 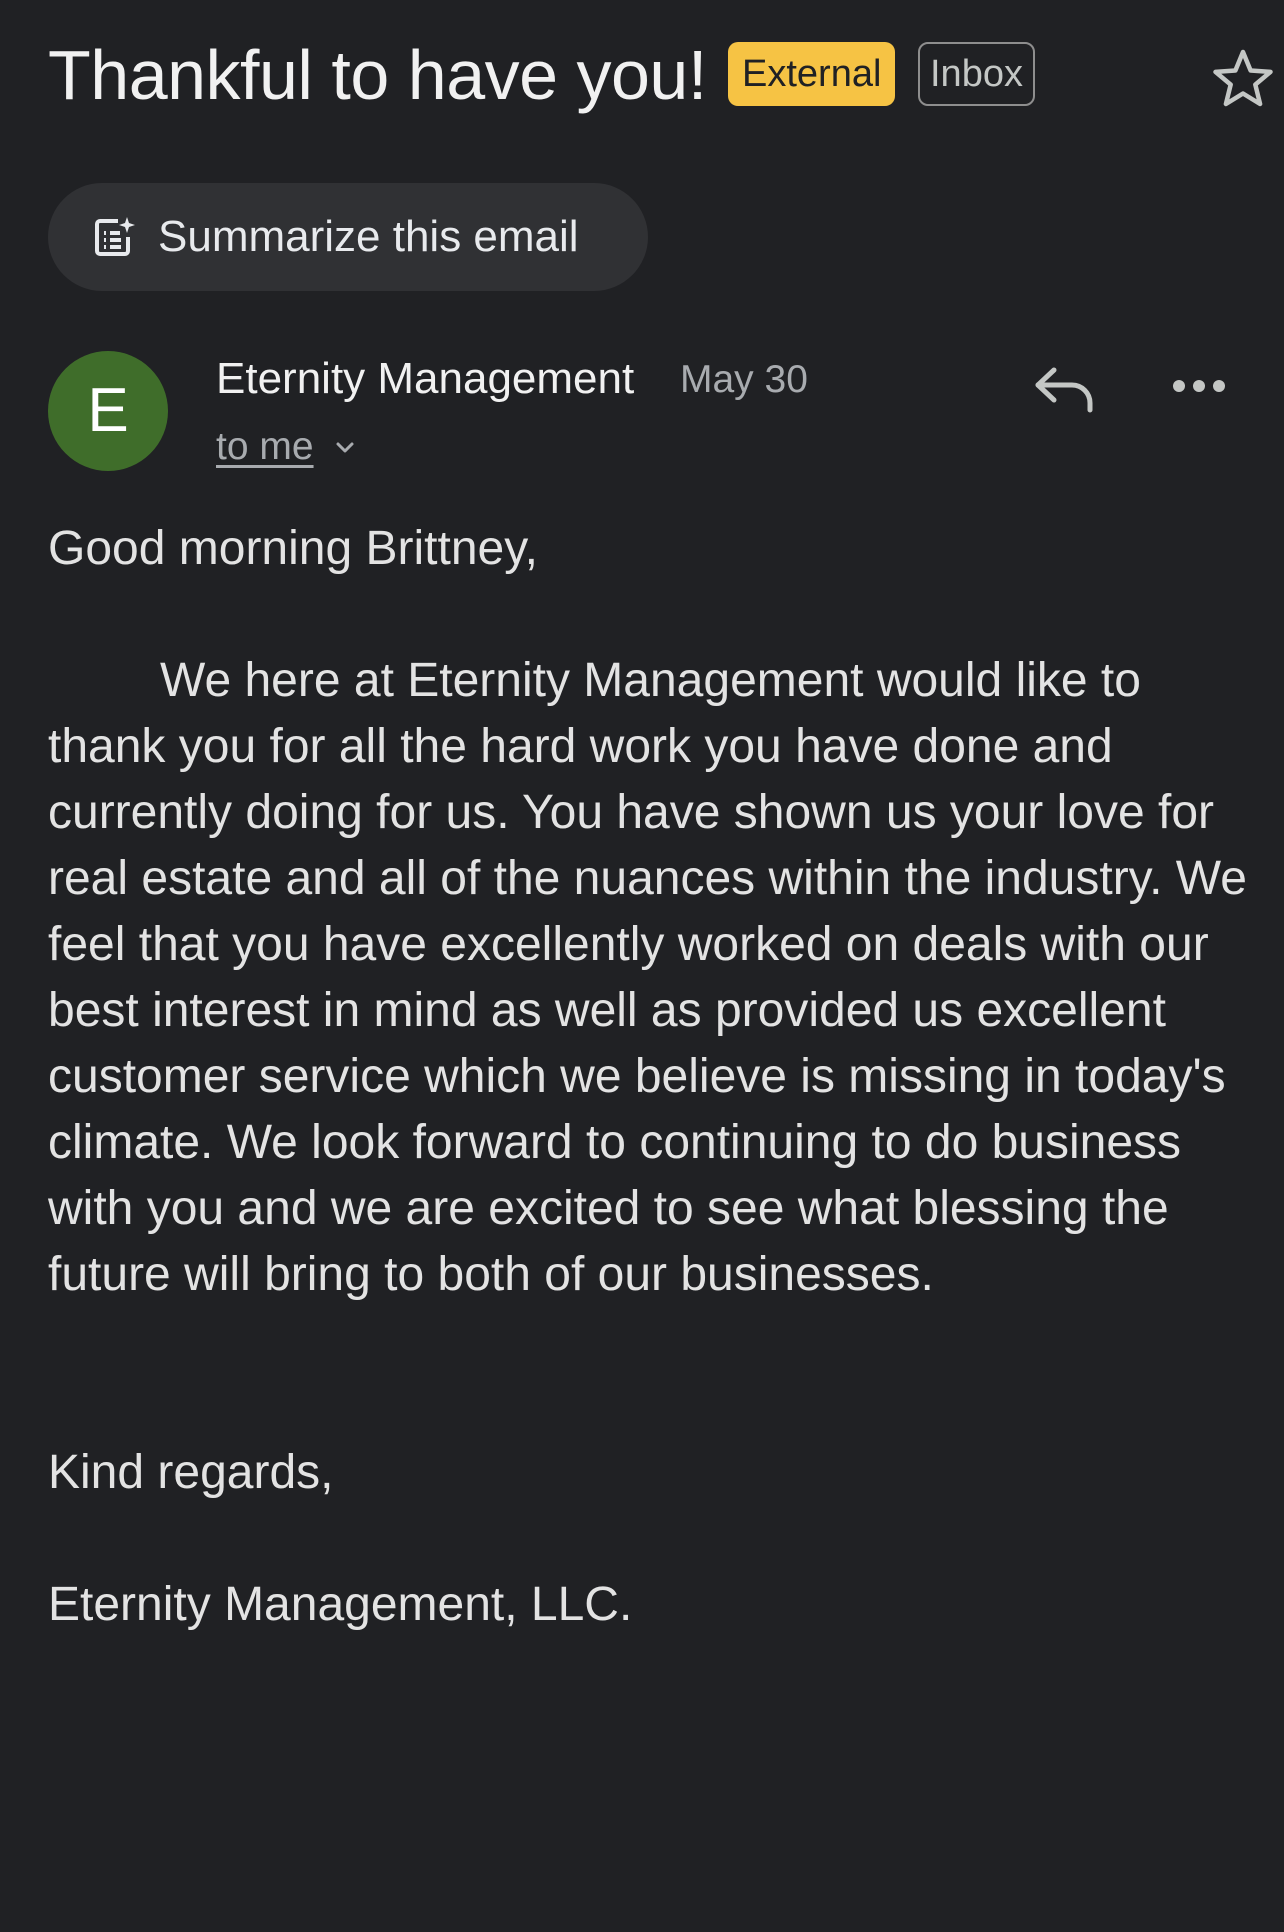 I want to click on recipient-label: to me, so click(x=265, y=446).